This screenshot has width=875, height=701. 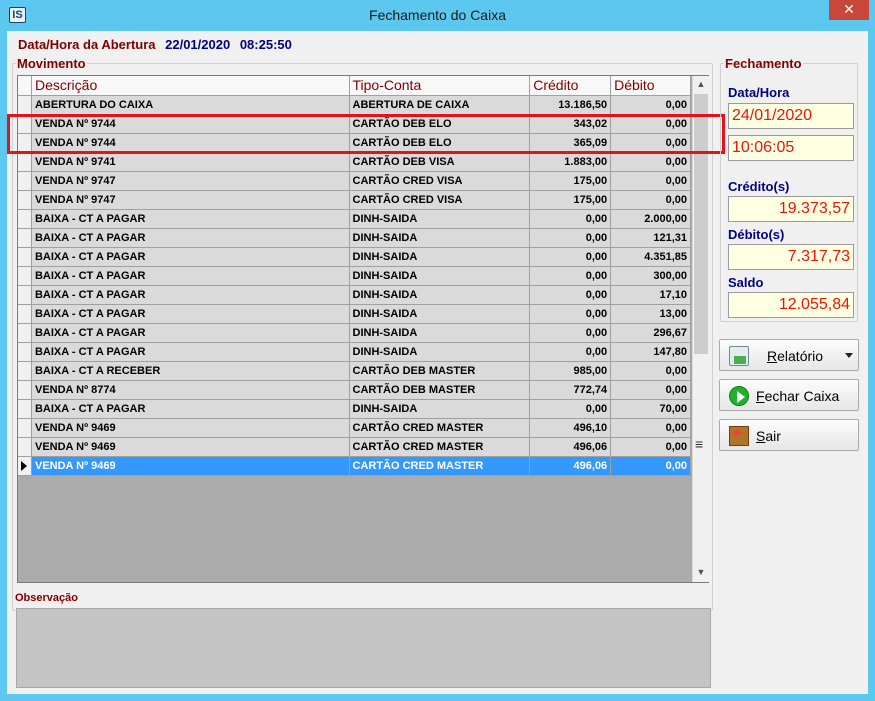 I want to click on credito-value: 19.373,57, so click(x=791, y=209).